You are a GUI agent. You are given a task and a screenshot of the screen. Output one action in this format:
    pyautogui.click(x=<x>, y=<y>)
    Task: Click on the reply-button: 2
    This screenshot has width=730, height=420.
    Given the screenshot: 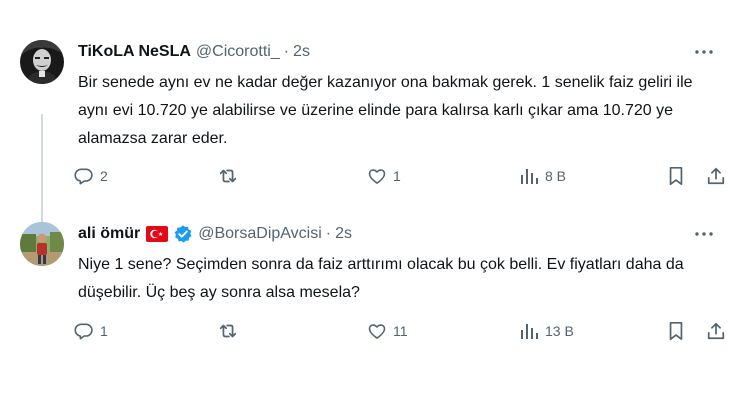 What is the action you would take?
    pyautogui.click(x=91, y=176)
    